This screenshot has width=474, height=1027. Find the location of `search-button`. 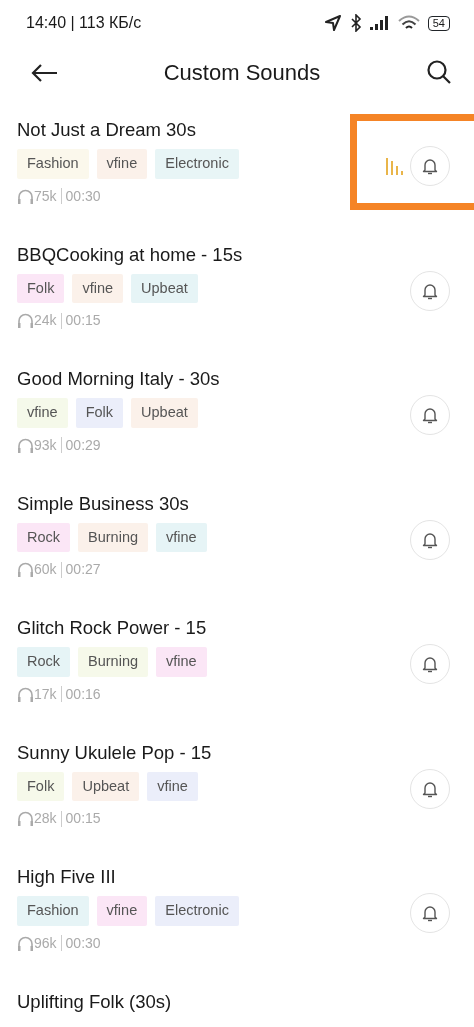

search-button is located at coordinates (439, 72).